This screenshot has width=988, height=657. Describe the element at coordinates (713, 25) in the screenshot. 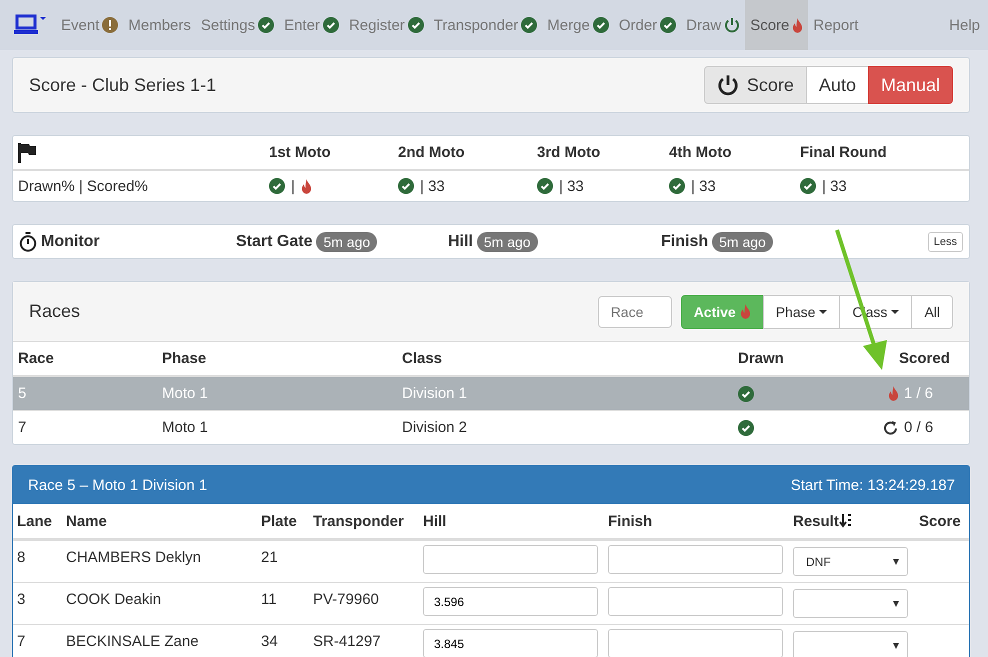

I see `nav-tab: Draw` at that location.